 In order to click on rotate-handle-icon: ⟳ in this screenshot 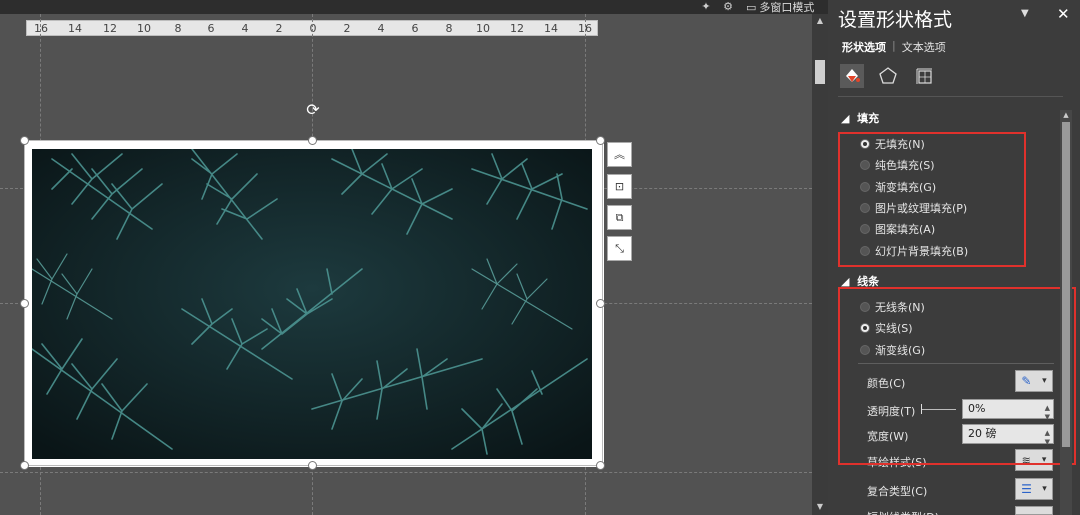, I will do `click(313, 110)`.